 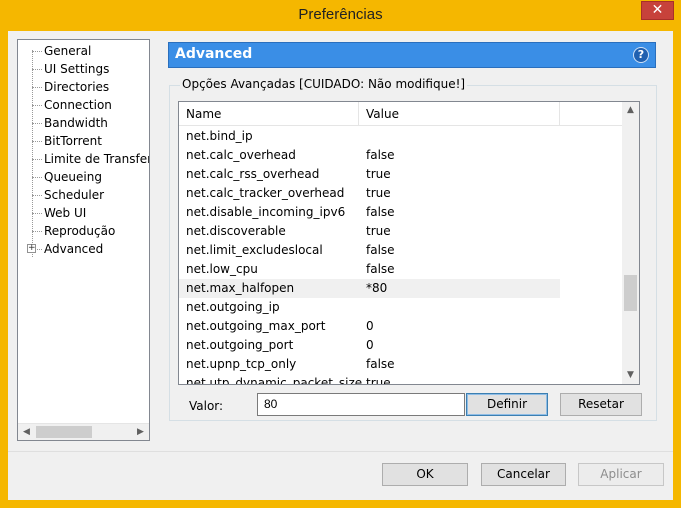 What do you see at coordinates (401, 379) in the screenshot?
I see `table-row: net.utp_dynamic_packet_size true` at bounding box center [401, 379].